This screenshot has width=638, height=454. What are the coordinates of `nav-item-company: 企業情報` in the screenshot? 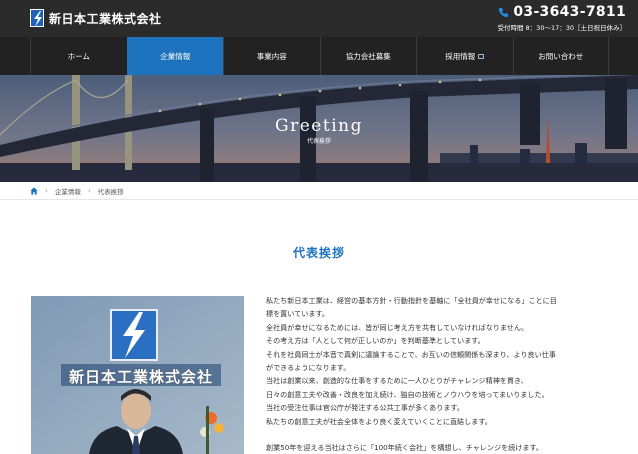 It's located at (174, 56).